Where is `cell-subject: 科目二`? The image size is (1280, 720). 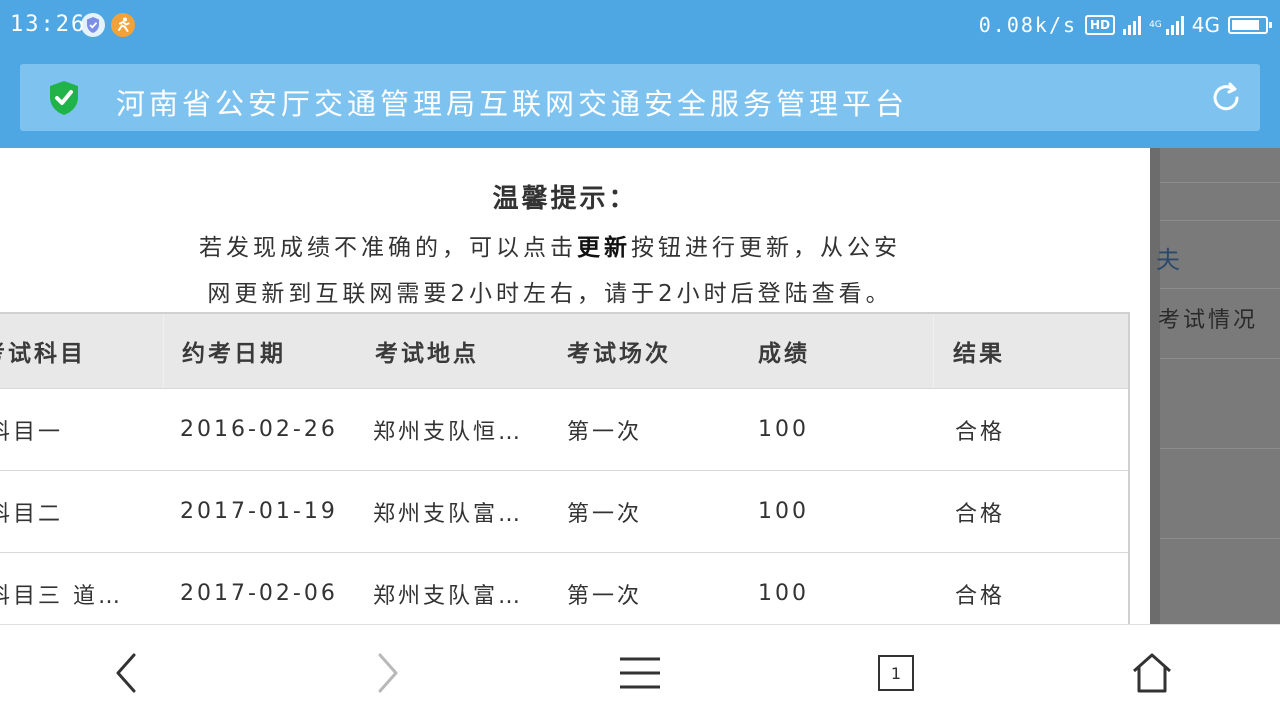 cell-subject: 科目二 is located at coordinates (32, 514).